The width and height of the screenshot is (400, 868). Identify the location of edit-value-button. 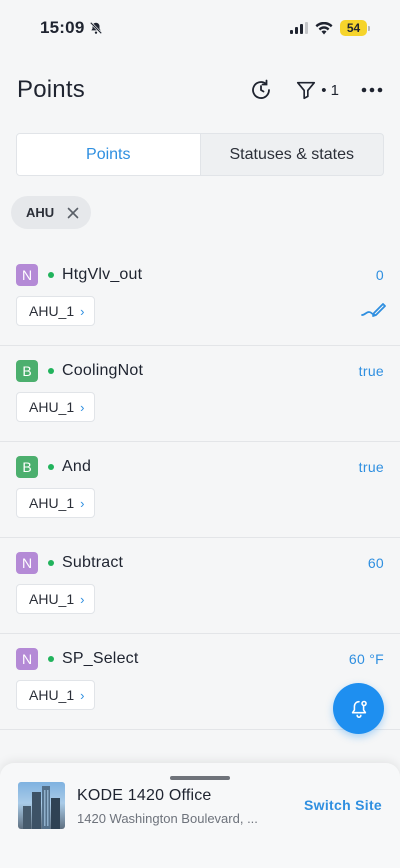
(373, 311).